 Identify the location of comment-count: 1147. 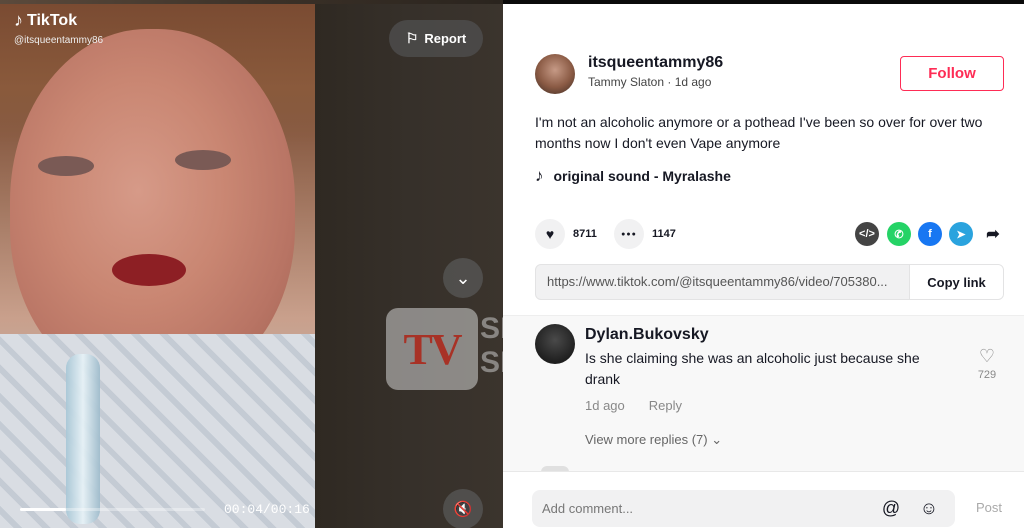
(664, 234).